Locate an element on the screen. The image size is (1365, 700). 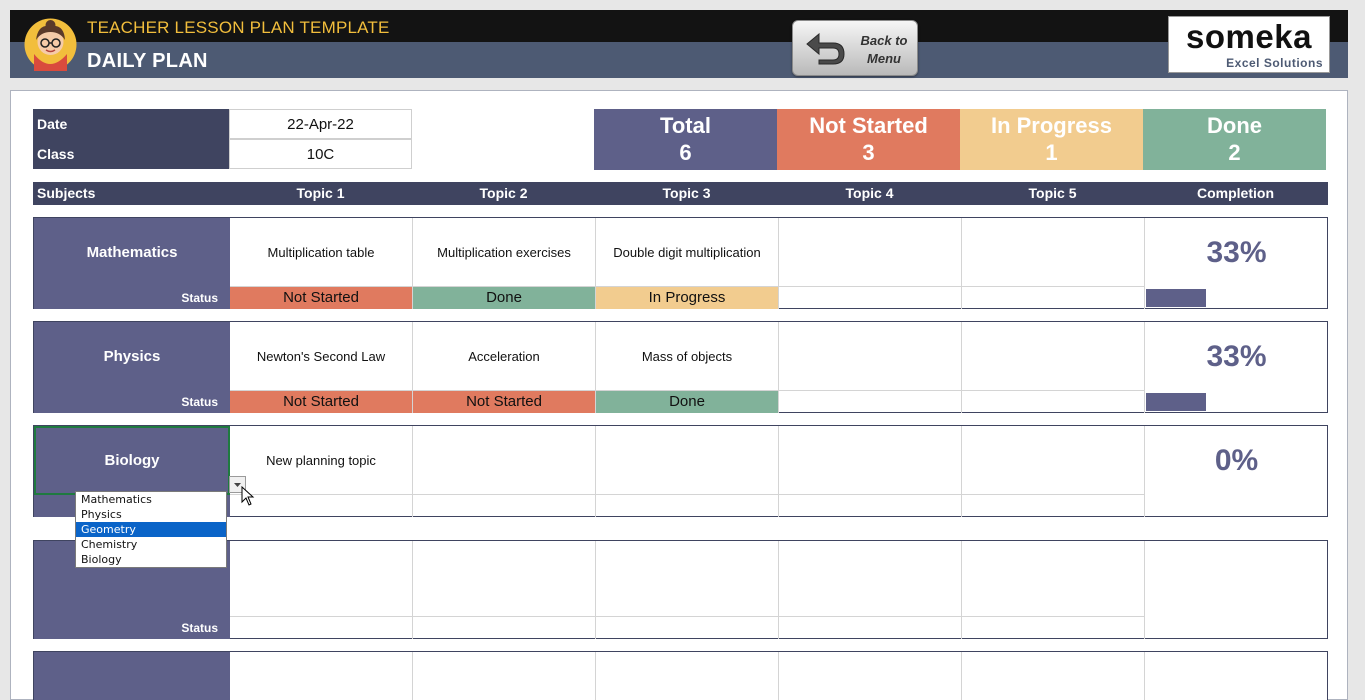
back-to-menu-button: Back to Menu is located at coordinates (855, 48).